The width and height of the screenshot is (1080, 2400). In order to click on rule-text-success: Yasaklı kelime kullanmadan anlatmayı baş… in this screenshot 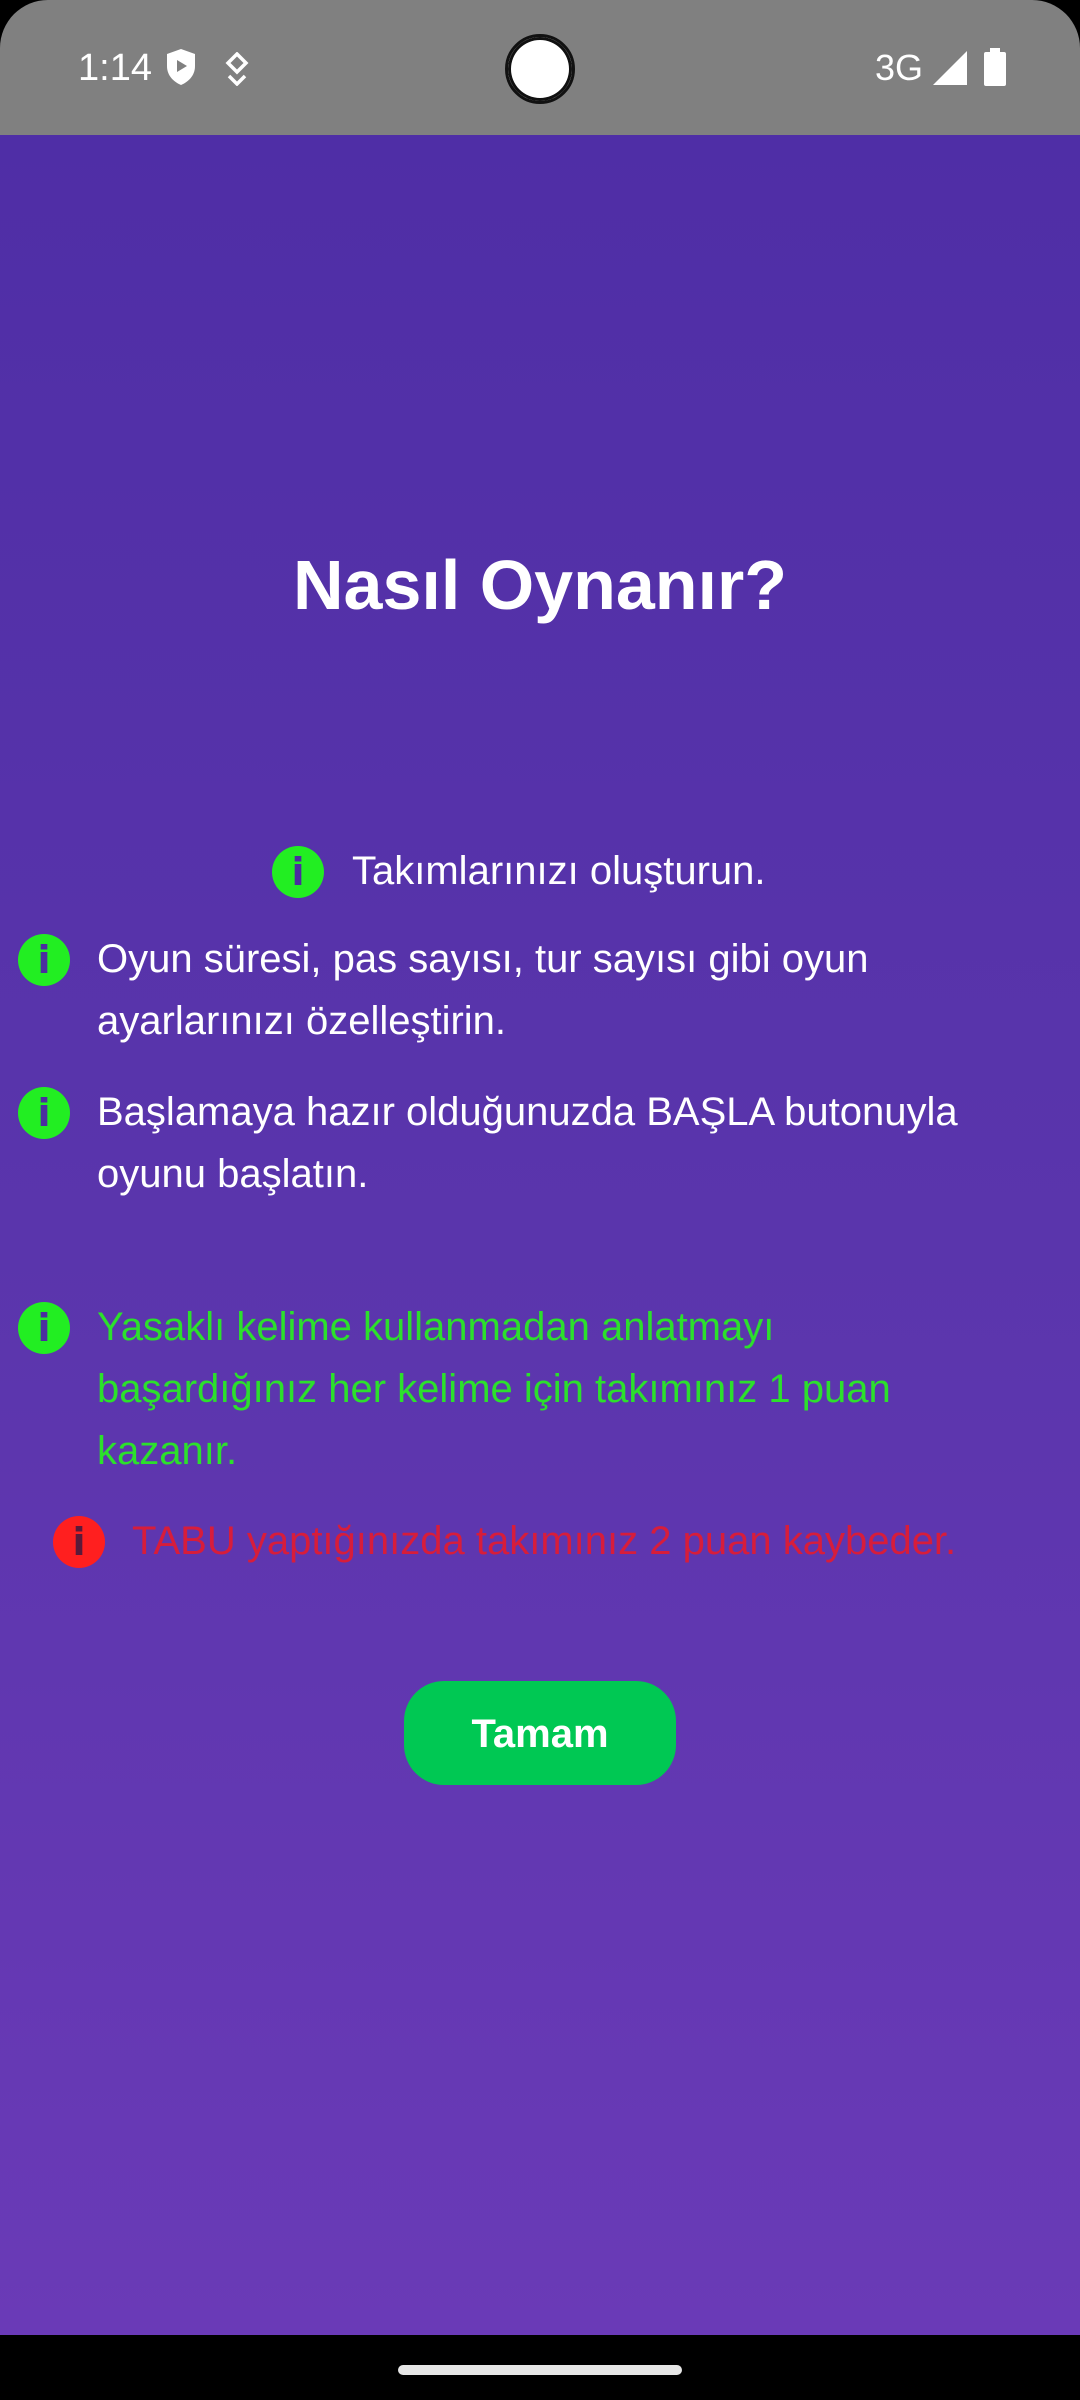, I will do `click(494, 1389)`.